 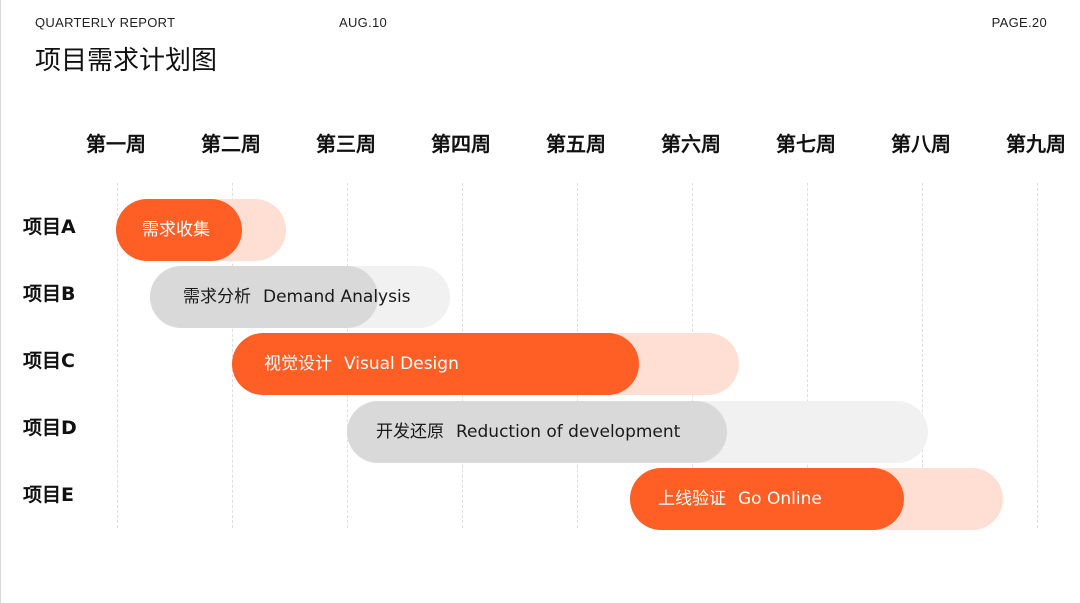 I want to click on week-label-9: 第九周, so click(x=1036, y=144).